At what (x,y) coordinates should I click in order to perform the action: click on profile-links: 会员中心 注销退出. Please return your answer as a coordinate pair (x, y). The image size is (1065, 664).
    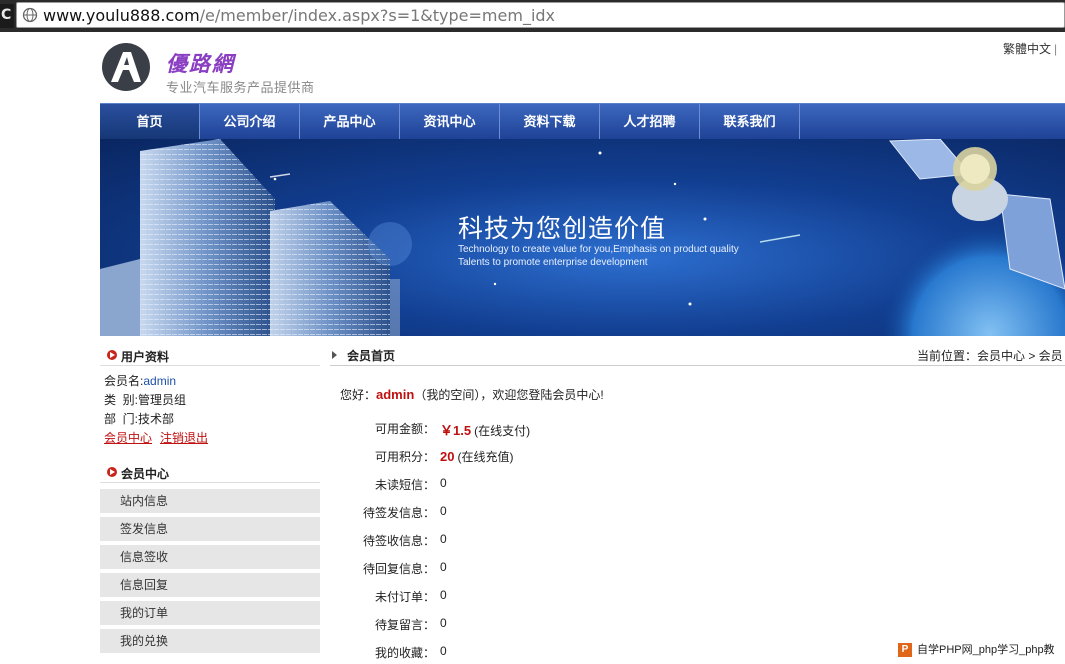
    Looking at the image, I should click on (160, 437).